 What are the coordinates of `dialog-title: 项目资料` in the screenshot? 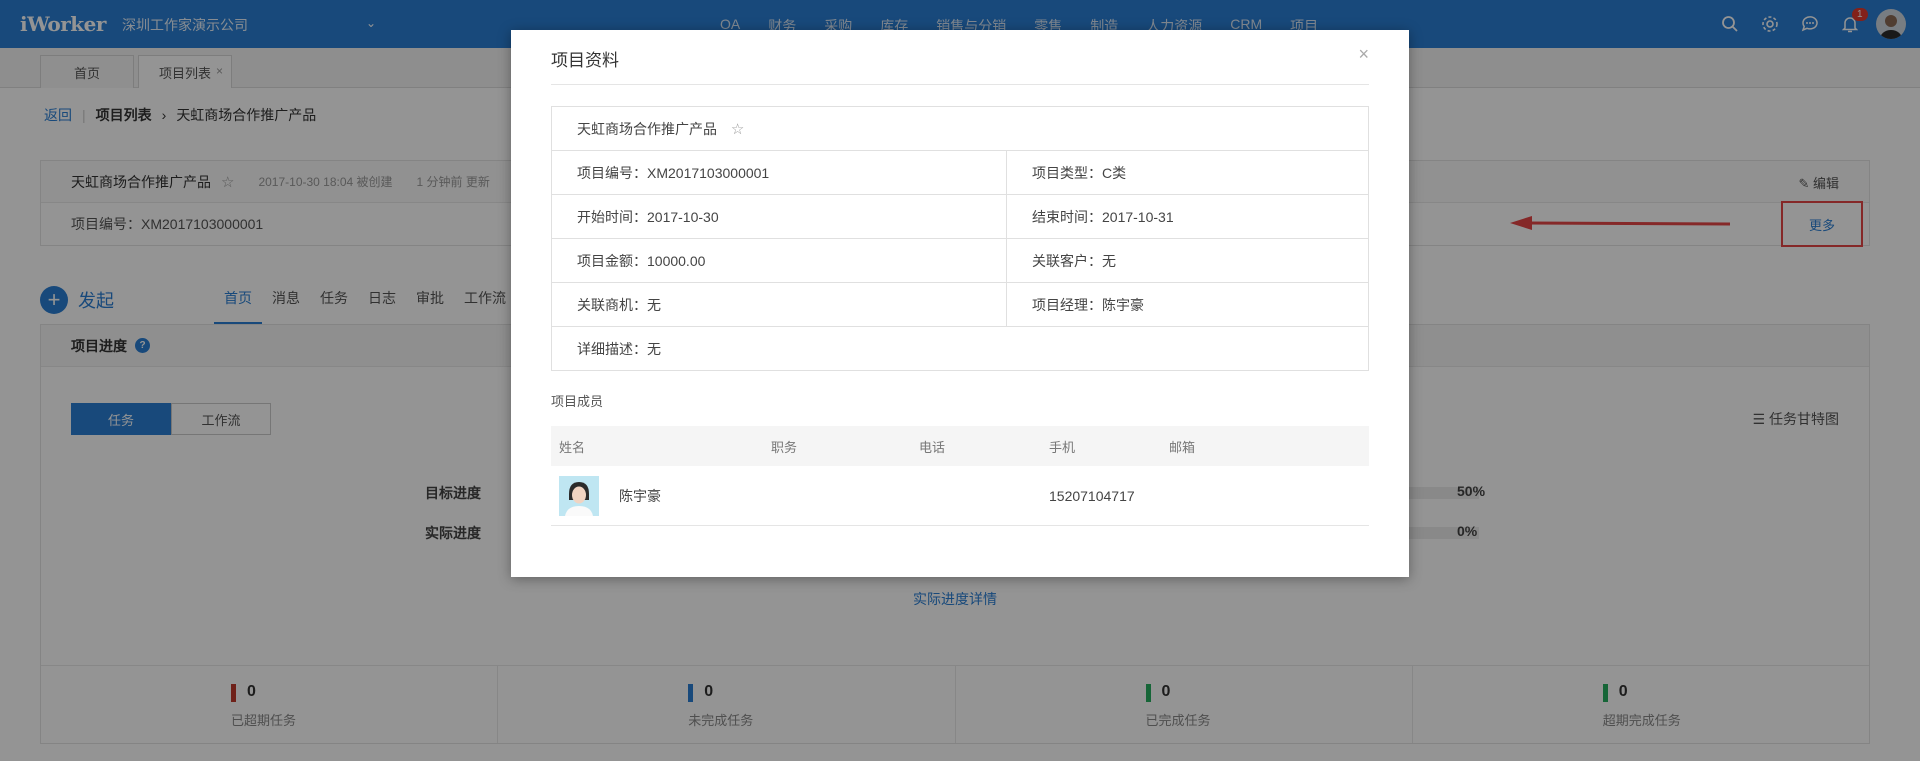 It's located at (585, 60).